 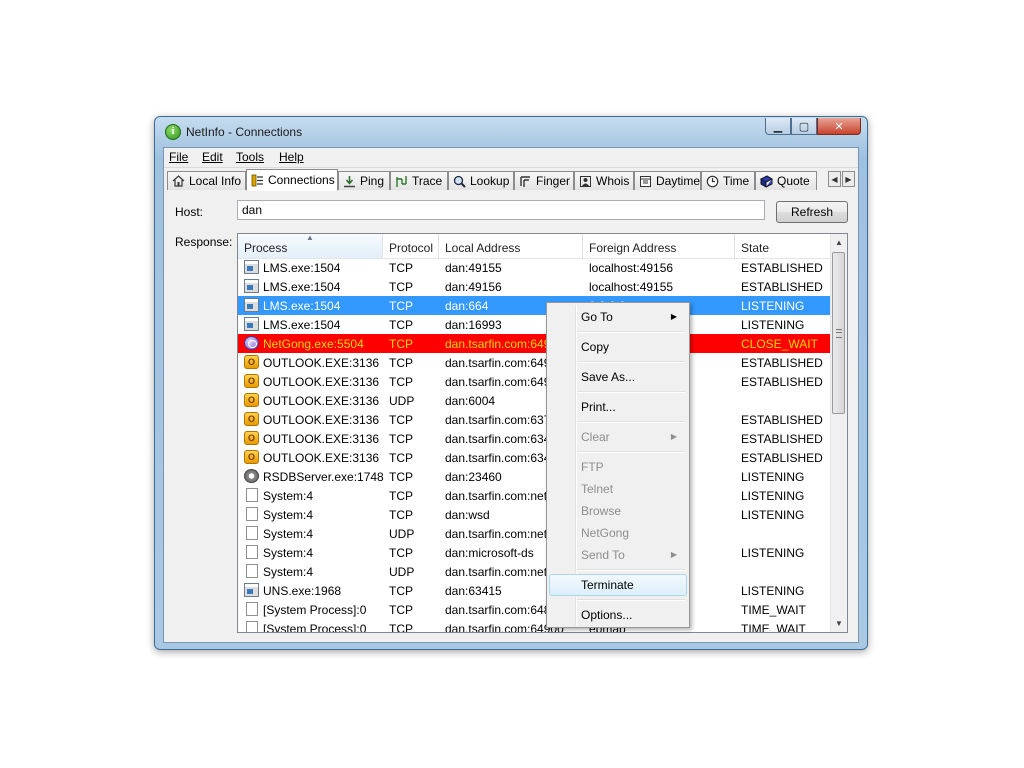 What do you see at coordinates (250, 157) in the screenshot?
I see `menu-tools: Tools` at bounding box center [250, 157].